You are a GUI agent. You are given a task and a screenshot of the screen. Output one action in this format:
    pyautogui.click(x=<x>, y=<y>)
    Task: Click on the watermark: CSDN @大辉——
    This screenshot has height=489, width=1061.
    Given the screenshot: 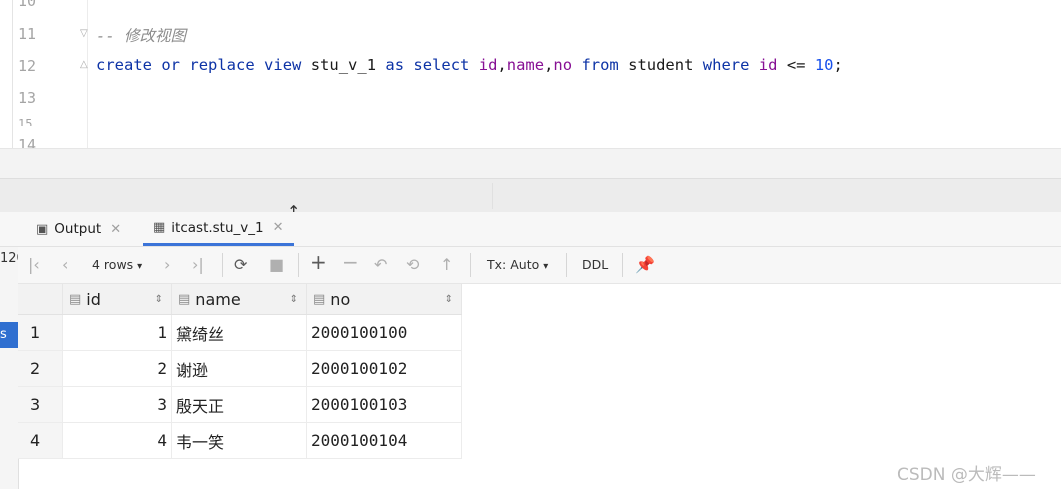 What is the action you would take?
    pyautogui.click(x=966, y=475)
    